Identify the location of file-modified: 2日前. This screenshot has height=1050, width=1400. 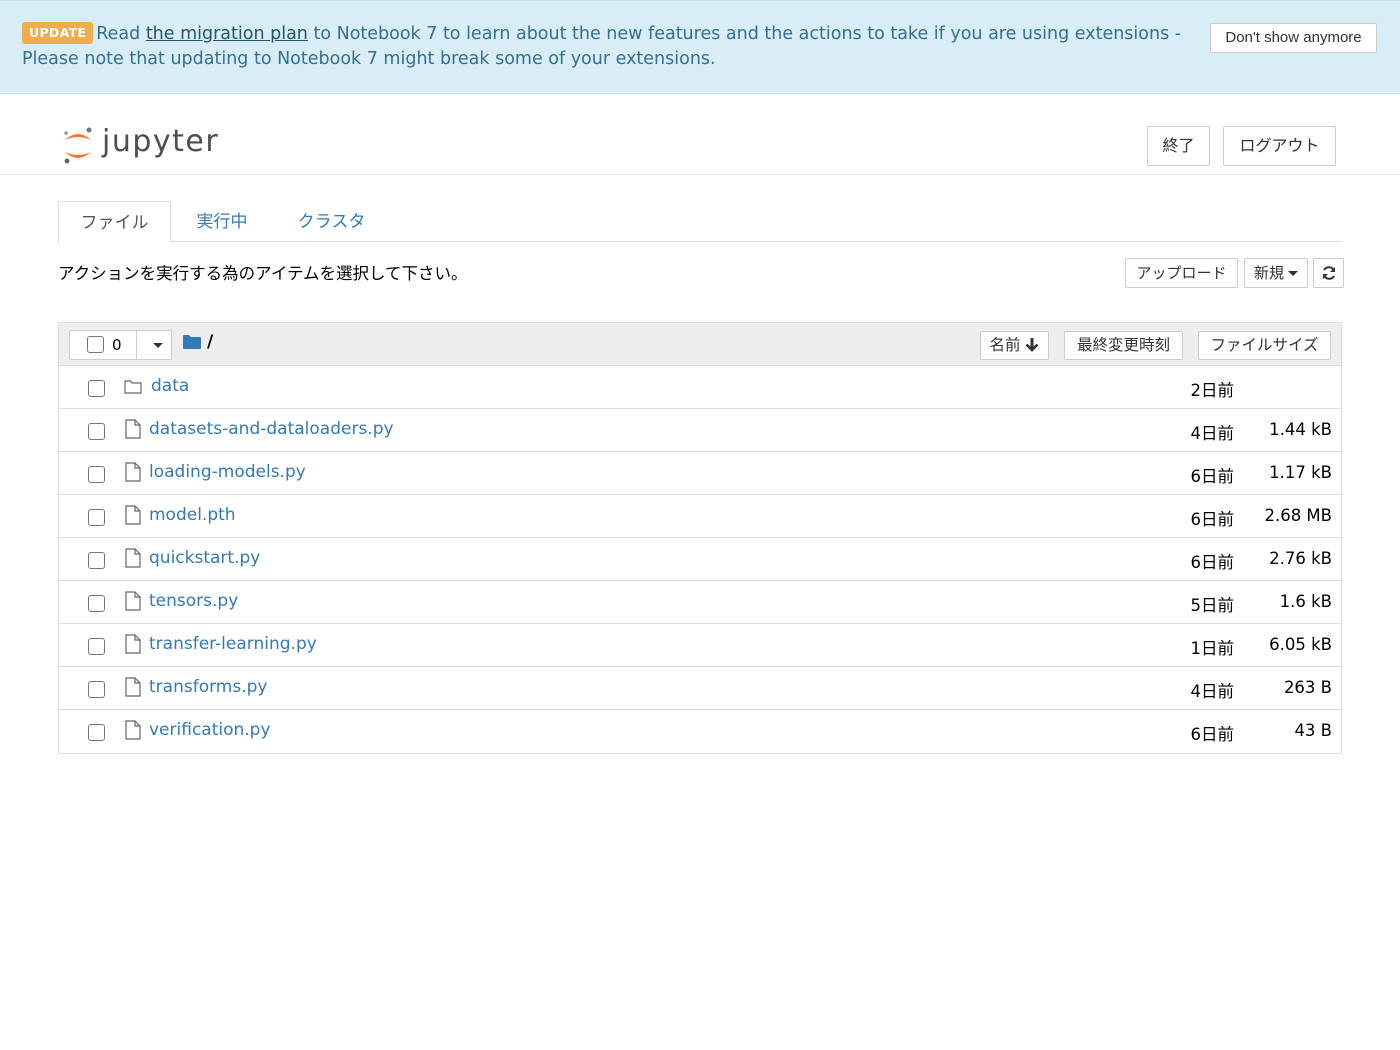
(1212, 390).